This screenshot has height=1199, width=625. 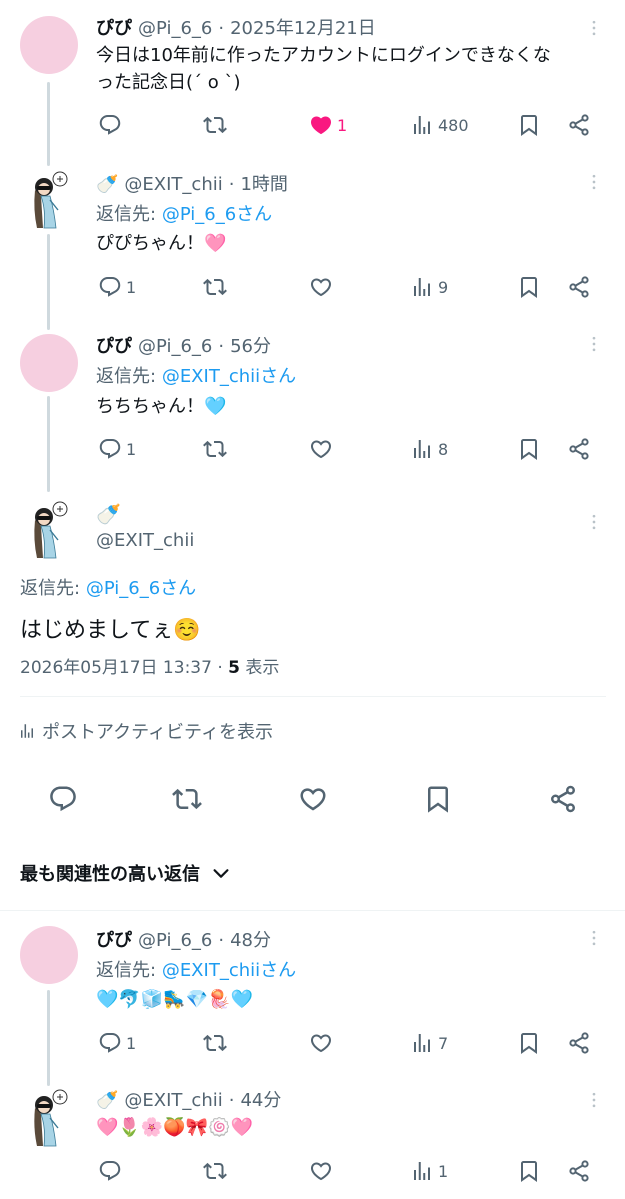 What do you see at coordinates (262, 668) in the screenshot?
I see `views-label: 表示` at bounding box center [262, 668].